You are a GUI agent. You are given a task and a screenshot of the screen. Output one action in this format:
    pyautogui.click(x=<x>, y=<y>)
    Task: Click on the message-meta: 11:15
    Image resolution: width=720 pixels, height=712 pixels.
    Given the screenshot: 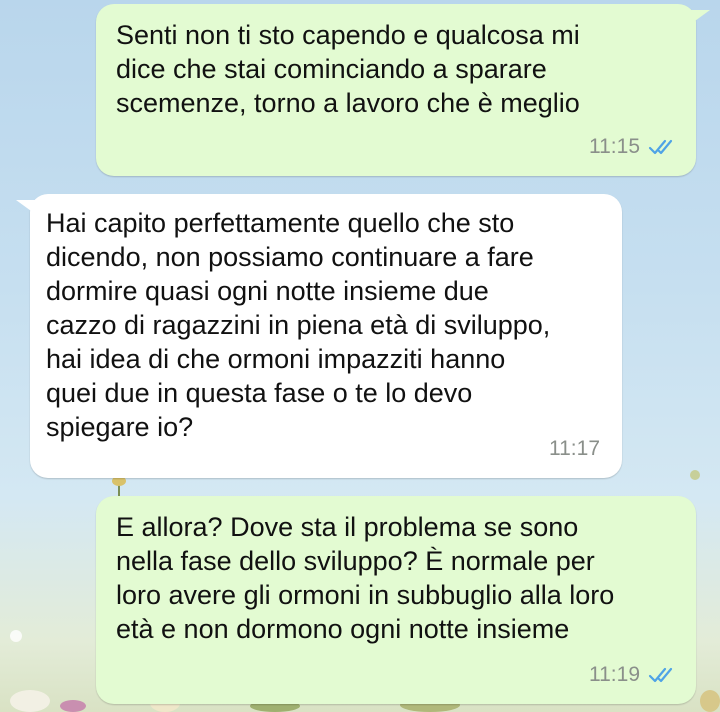 What is the action you would take?
    pyautogui.click(x=633, y=147)
    